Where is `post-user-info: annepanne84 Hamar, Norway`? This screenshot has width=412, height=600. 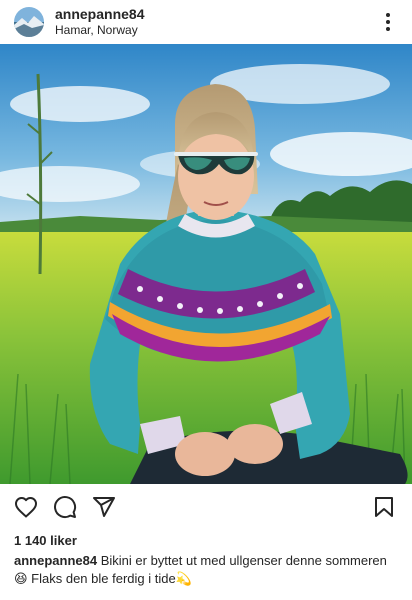
post-user-info: annepanne84 Hamar, Norway is located at coordinates (215, 22).